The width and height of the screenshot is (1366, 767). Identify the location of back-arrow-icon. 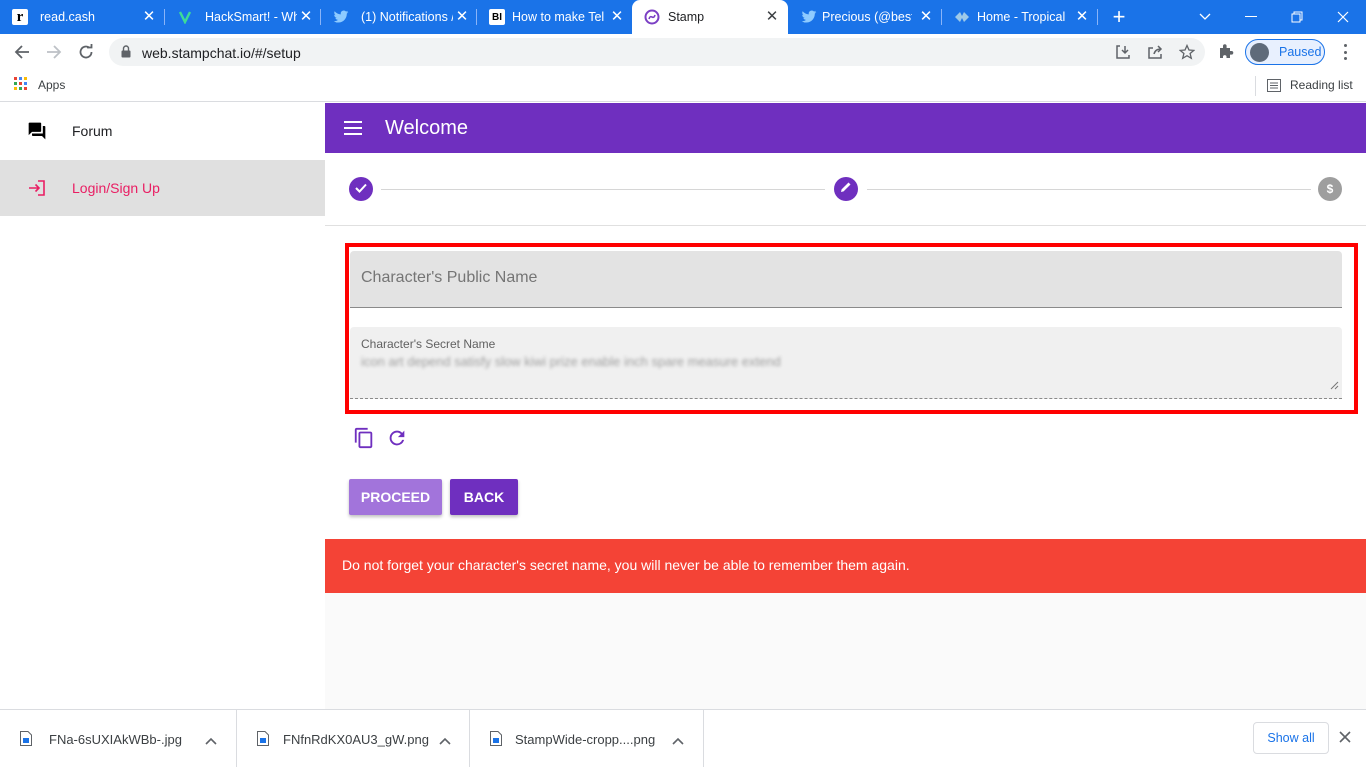
(22, 52).